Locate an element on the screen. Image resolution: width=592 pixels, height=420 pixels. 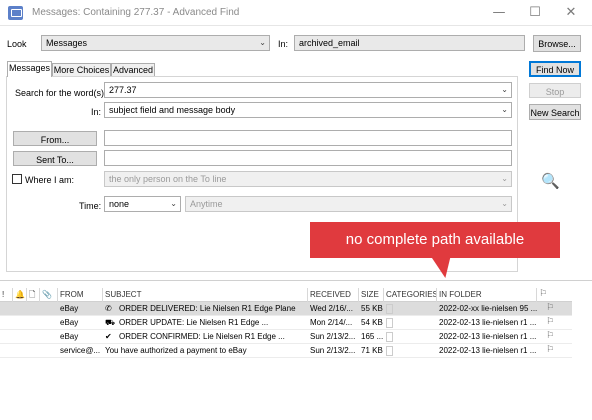
tab-more-choices: More Choices is located at coordinates (81, 70).